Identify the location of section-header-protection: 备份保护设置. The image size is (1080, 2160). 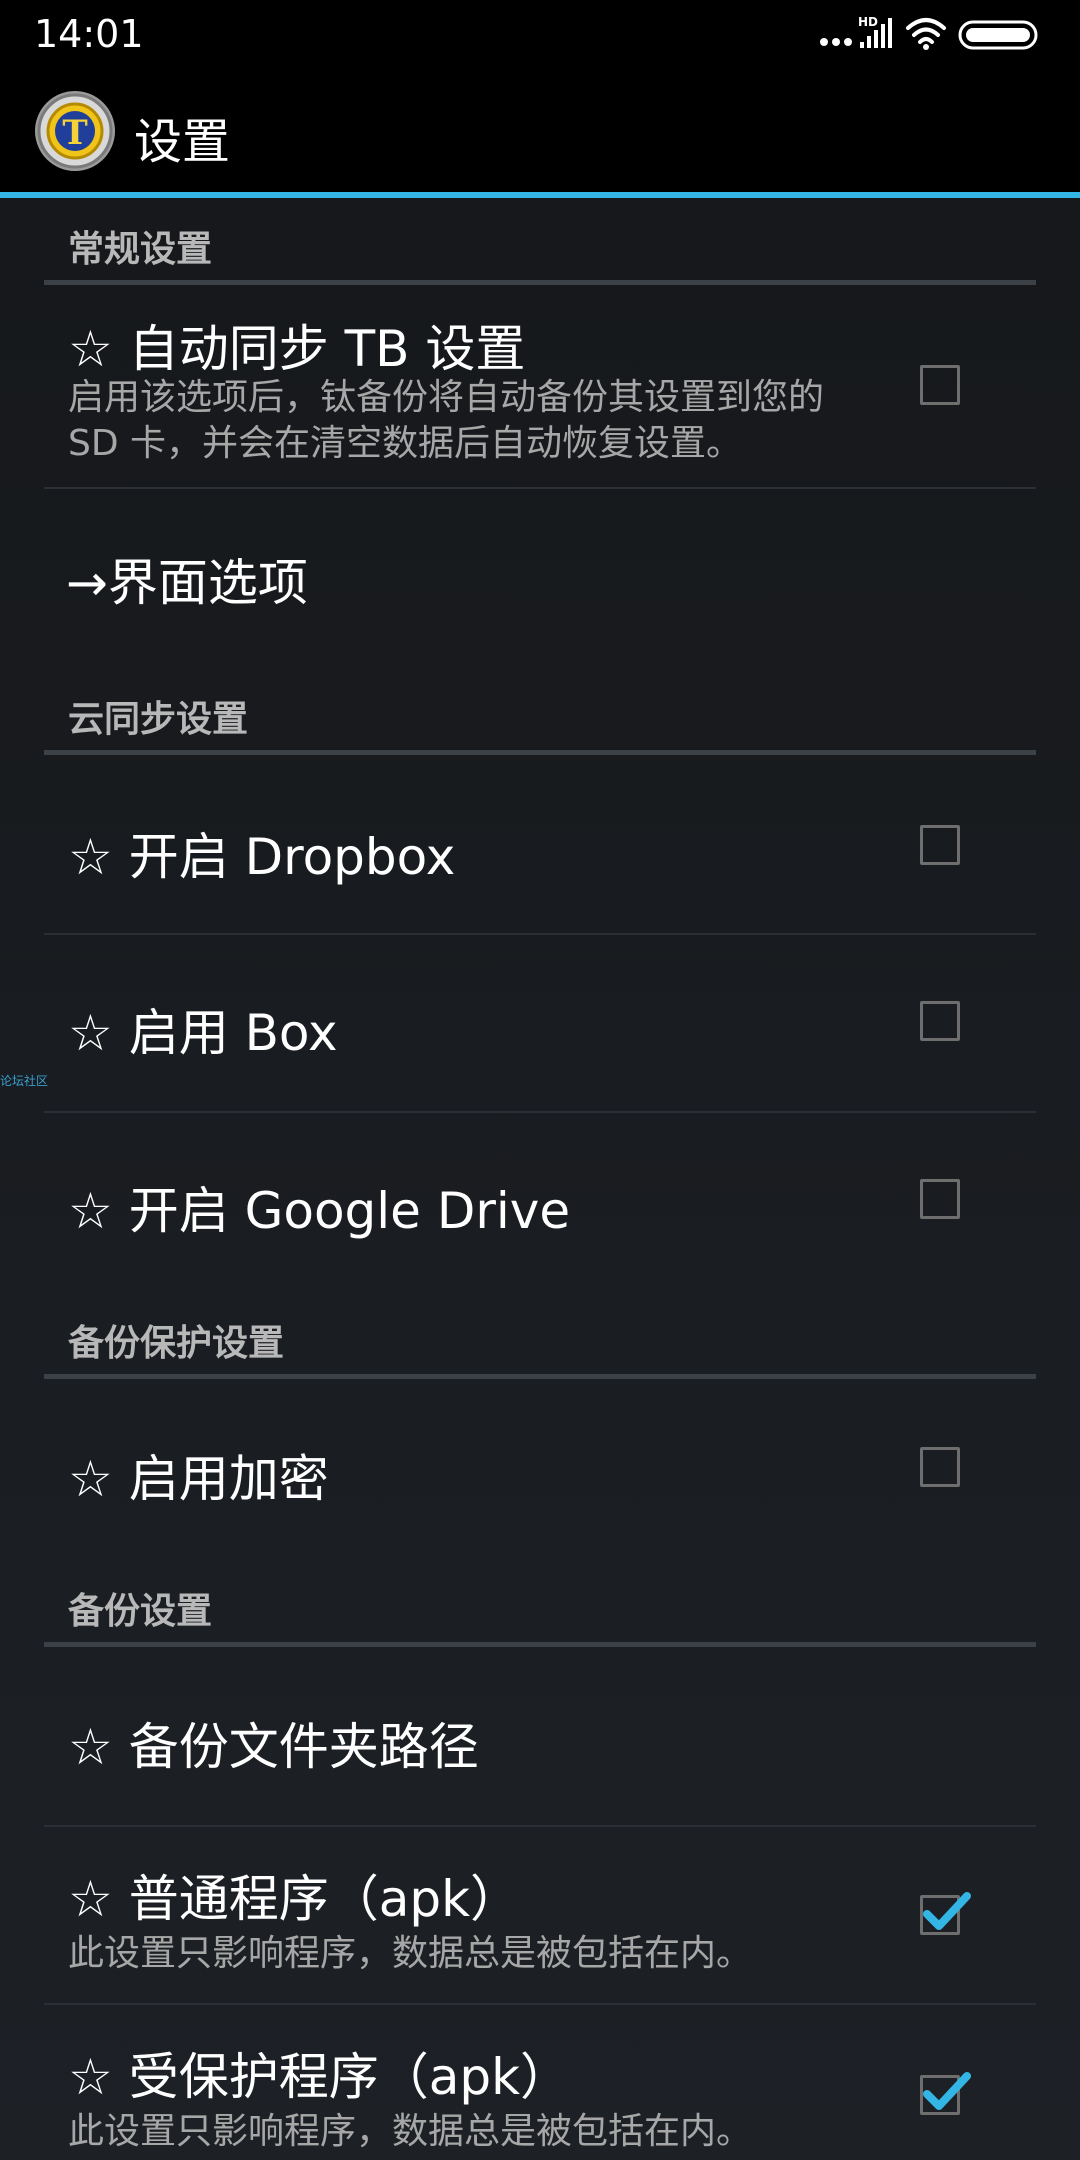
(176, 1343).